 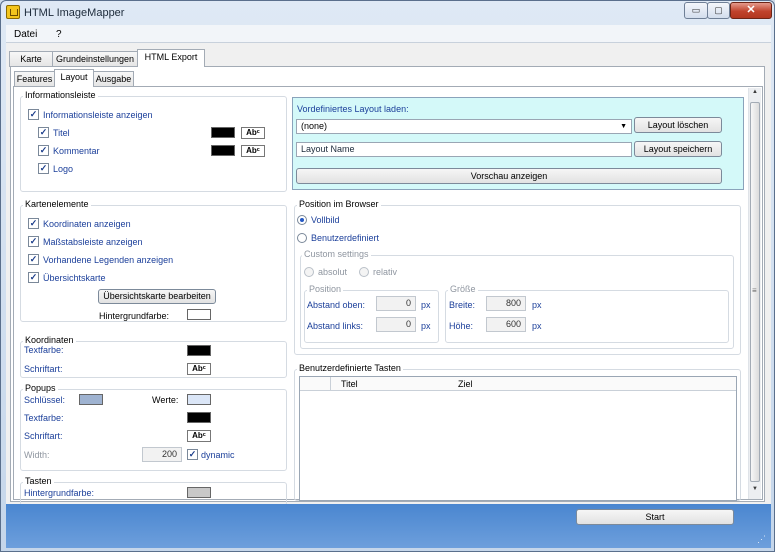 I want to click on kommentar-font-button: Abᶜ, so click(x=253, y=151).